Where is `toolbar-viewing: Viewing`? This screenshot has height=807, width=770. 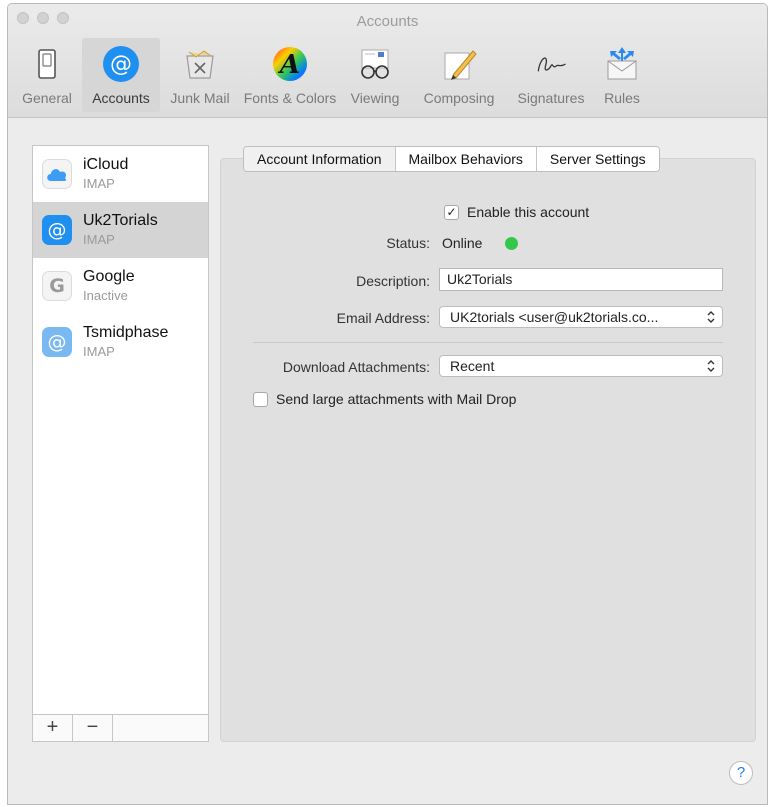
toolbar-viewing: Viewing is located at coordinates (375, 75).